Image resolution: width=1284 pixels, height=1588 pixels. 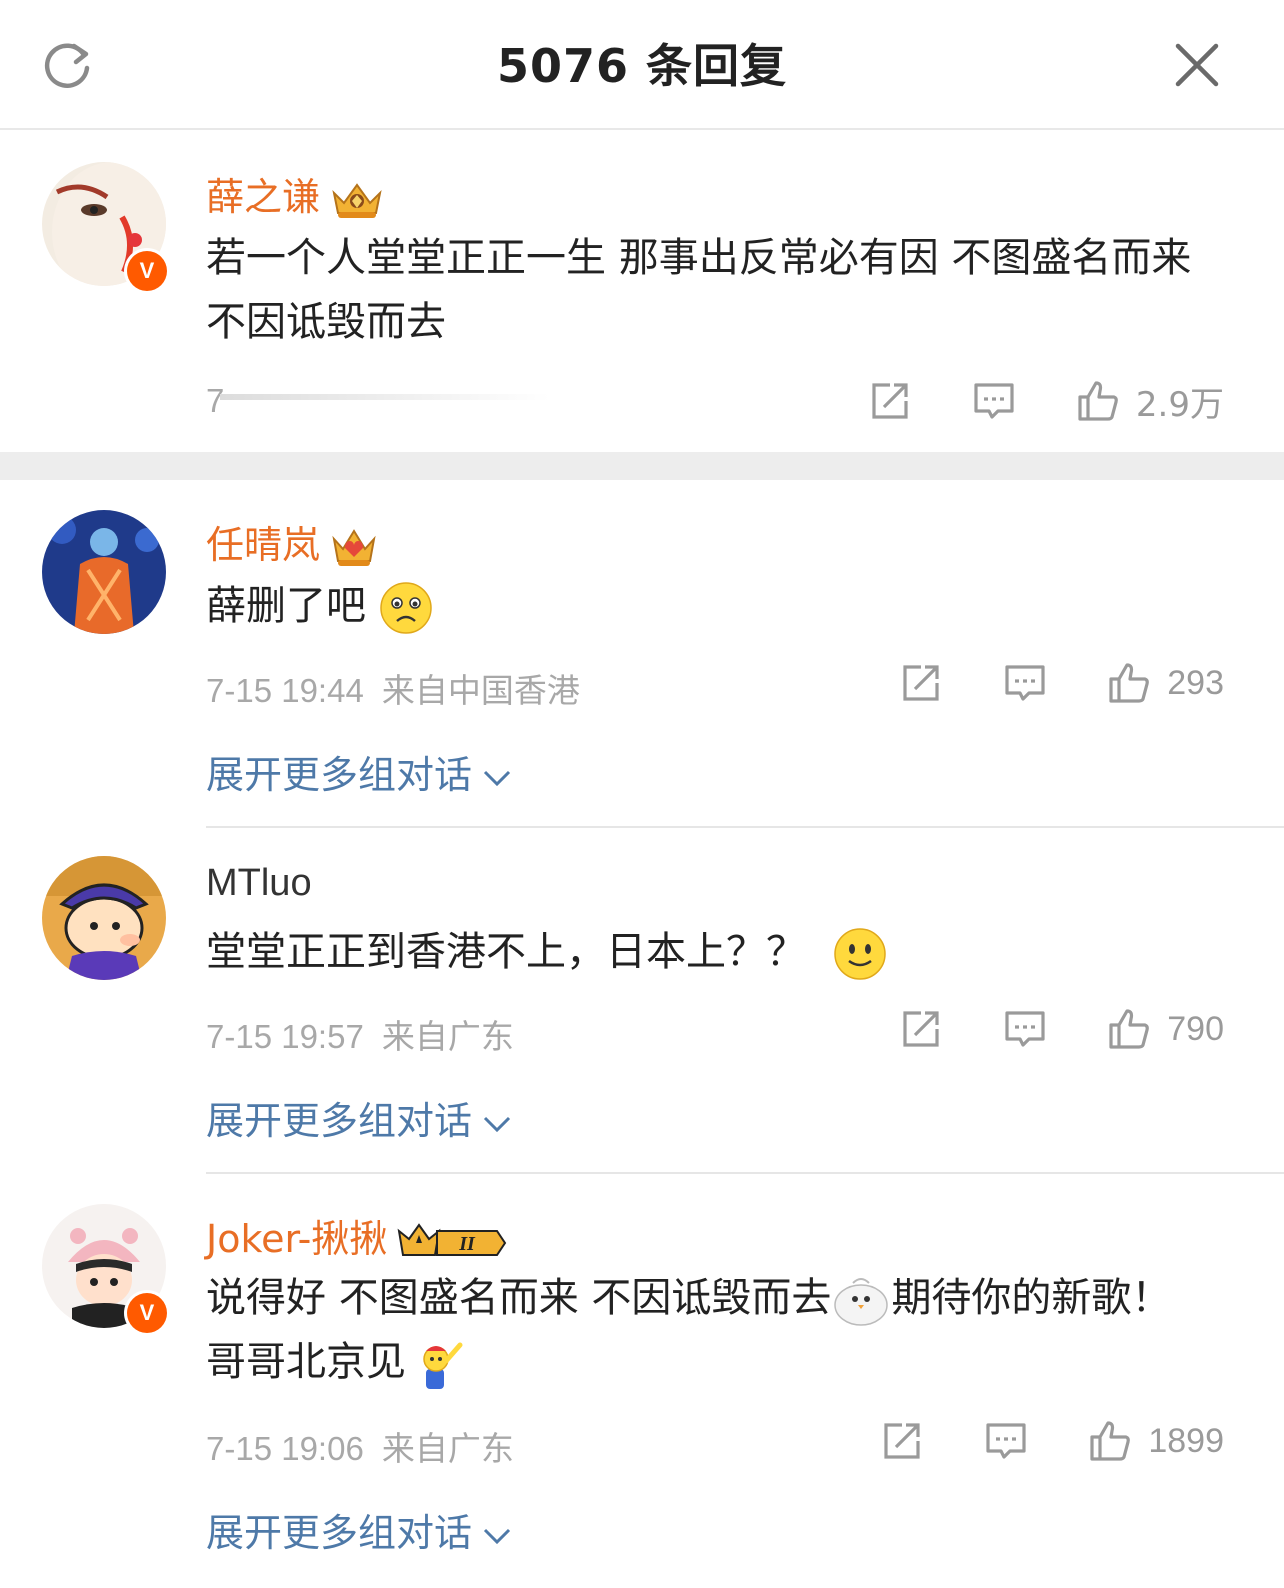 What do you see at coordinates (1052, 1441) in the screenshot?
I see `comment-actions: 1899` at bounding box center [1052, 1441].